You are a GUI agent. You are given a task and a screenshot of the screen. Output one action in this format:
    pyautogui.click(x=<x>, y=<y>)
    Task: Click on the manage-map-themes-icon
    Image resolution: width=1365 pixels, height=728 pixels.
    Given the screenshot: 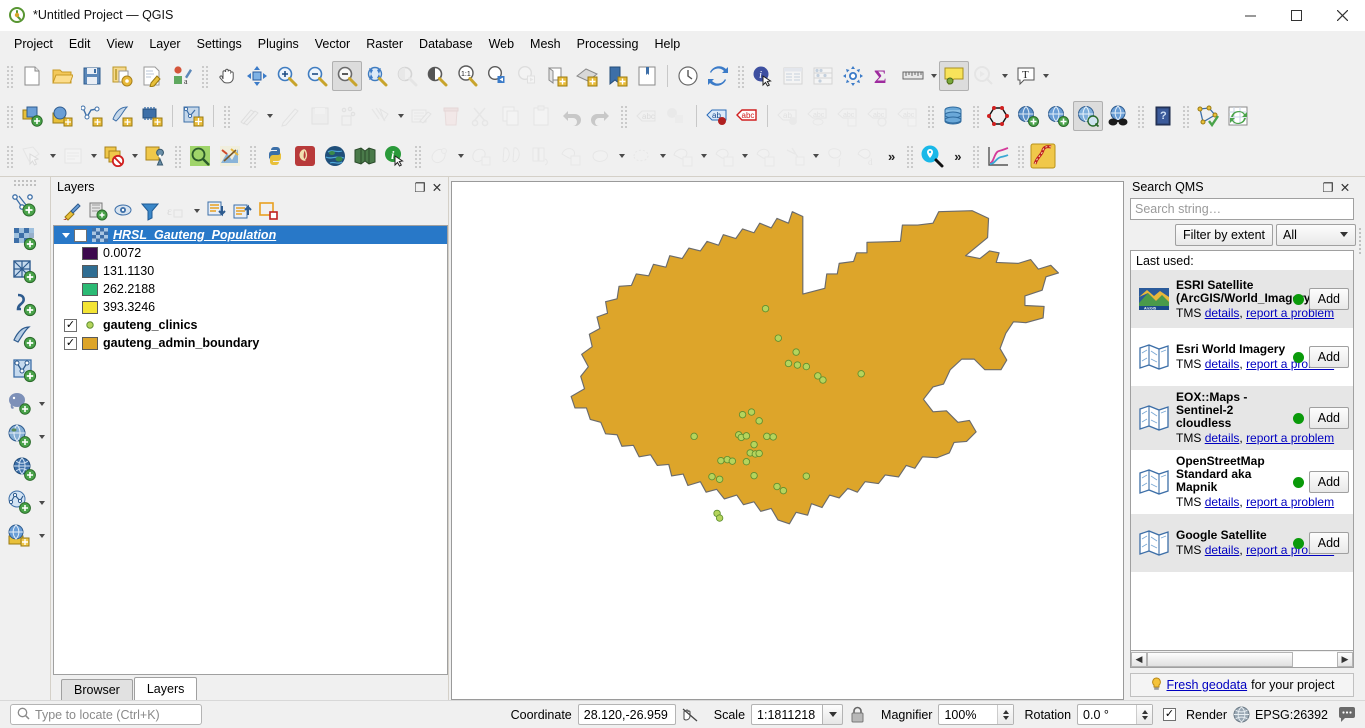 What is the action you would take?
    pyautogui.click(x=124, y=211)
    